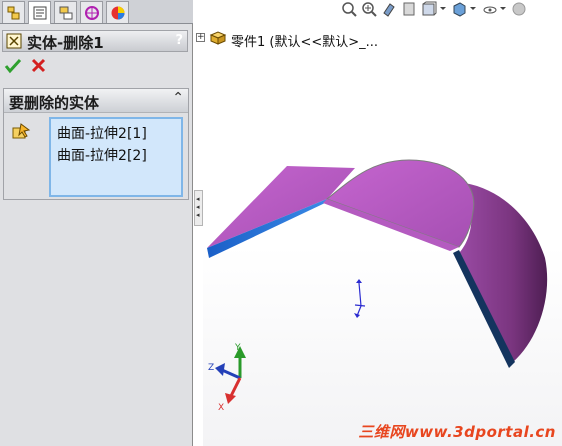 The height and width of the screenshot is (446, 562). I want to click on dimxpert-icon, so click(92, 13).